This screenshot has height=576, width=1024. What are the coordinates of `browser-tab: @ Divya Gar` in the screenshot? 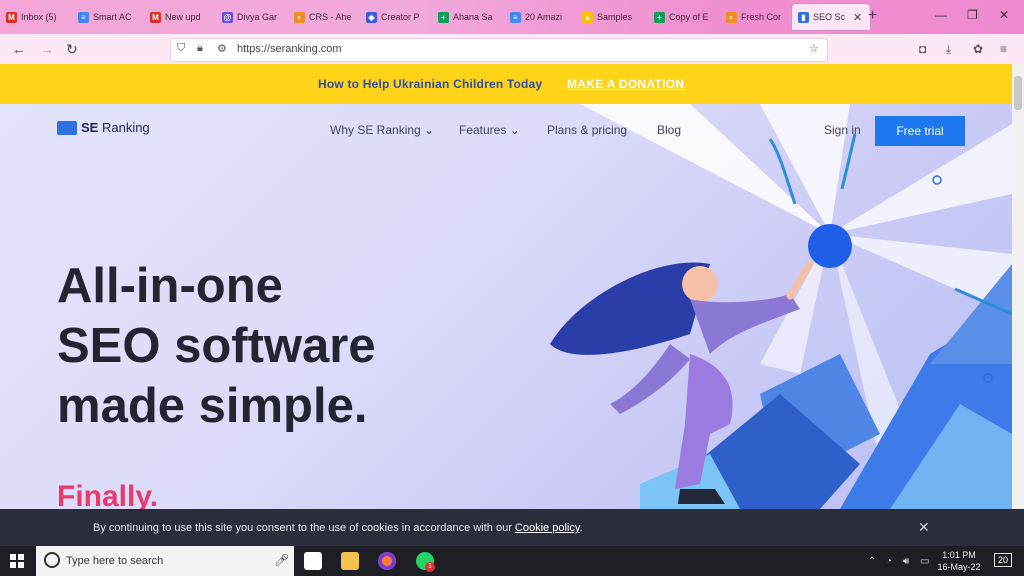 It's located at (255, 17).